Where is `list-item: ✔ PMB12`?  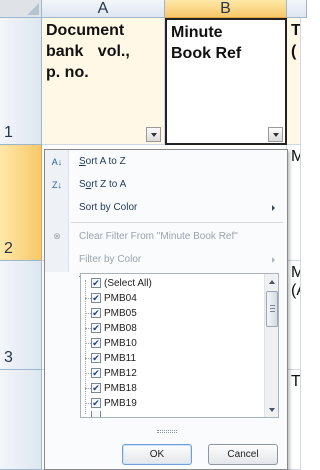 list-item: ✔ PMB12 is located at coordinates (111, 373).